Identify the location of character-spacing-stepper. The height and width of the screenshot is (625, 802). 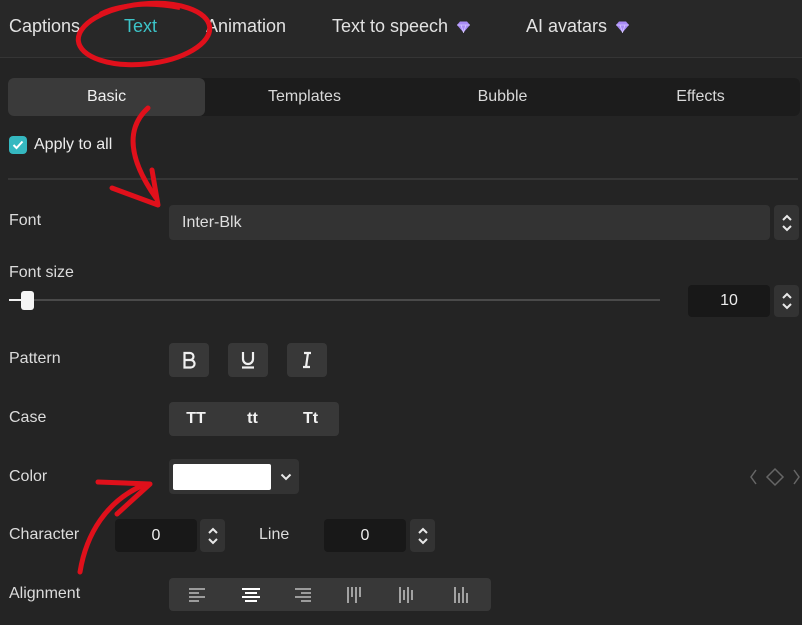
(212, 535).